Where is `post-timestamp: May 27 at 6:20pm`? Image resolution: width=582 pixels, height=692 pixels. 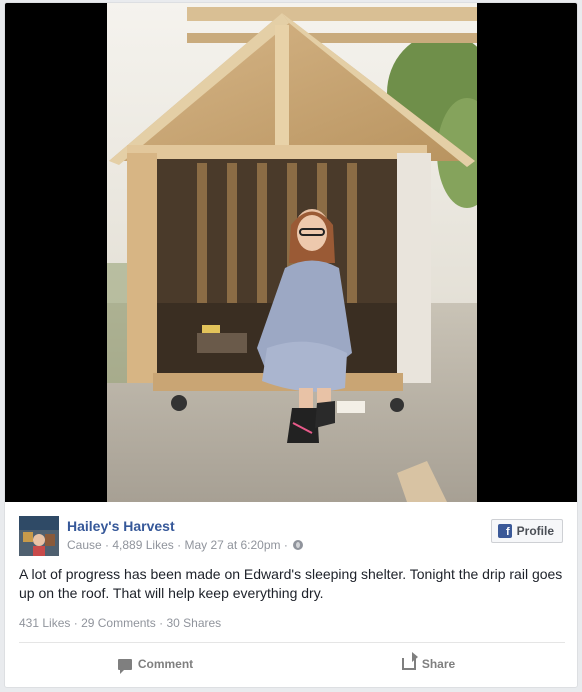
post-timestamp: May 27 at 6:20pm is located at coordinates (232, 545).